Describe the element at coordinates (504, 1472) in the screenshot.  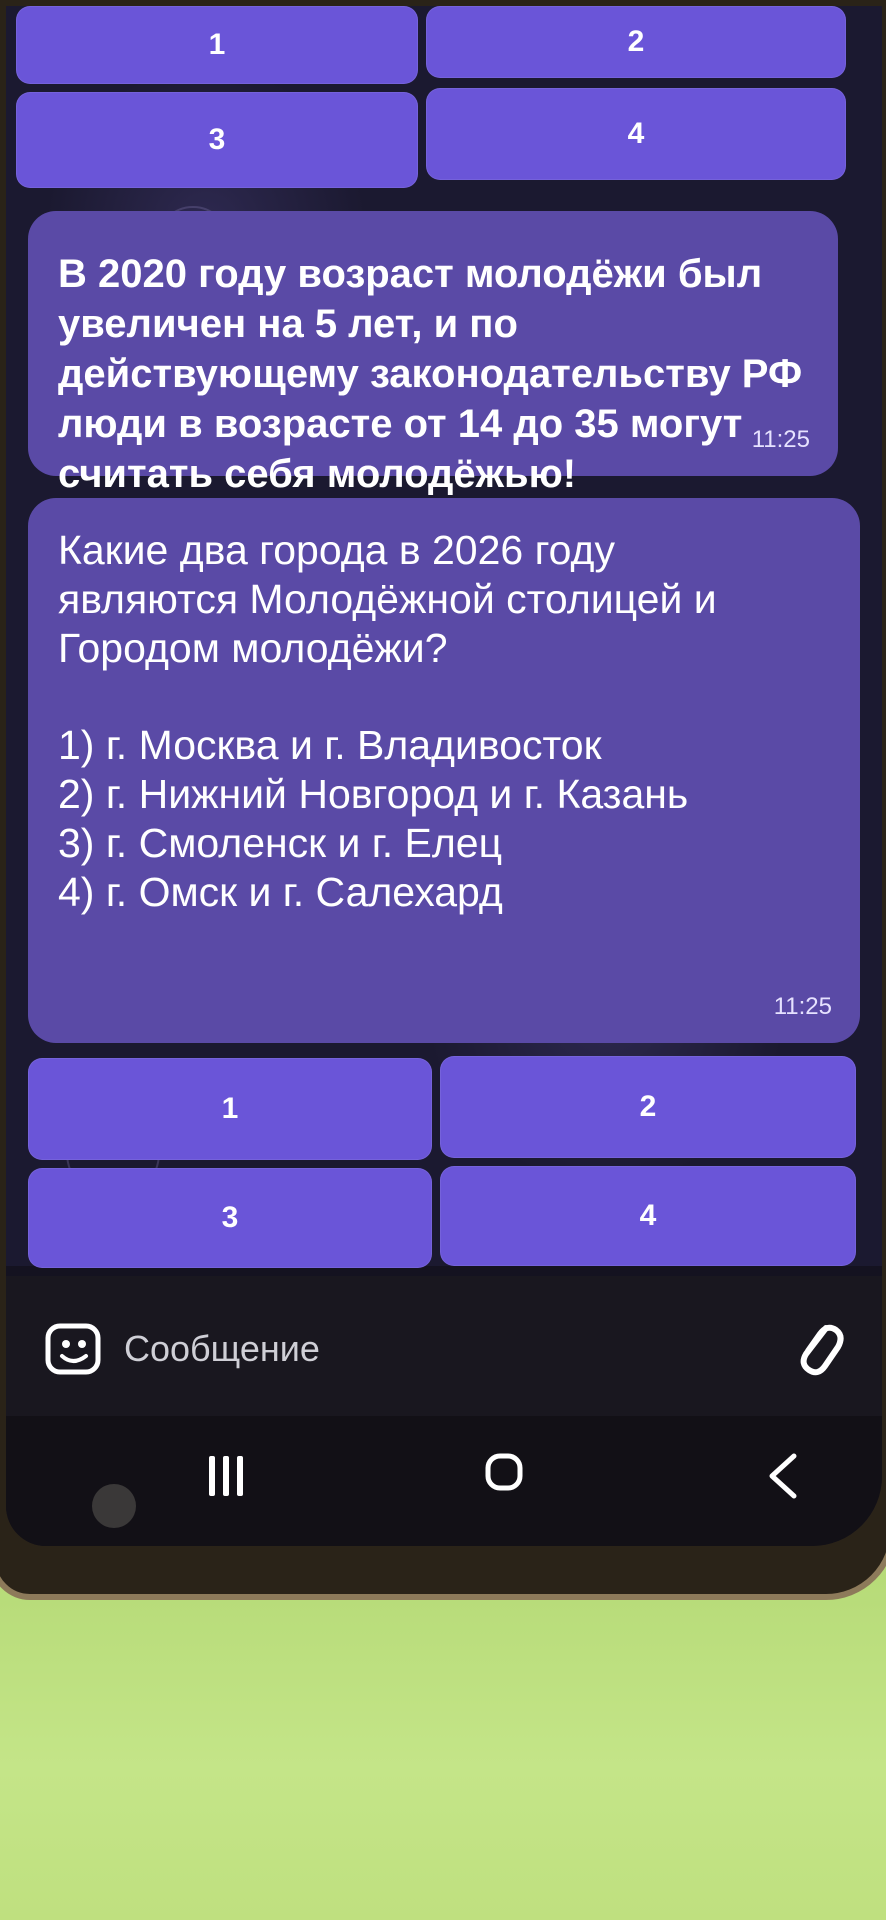
I see `home-icon` at that location.